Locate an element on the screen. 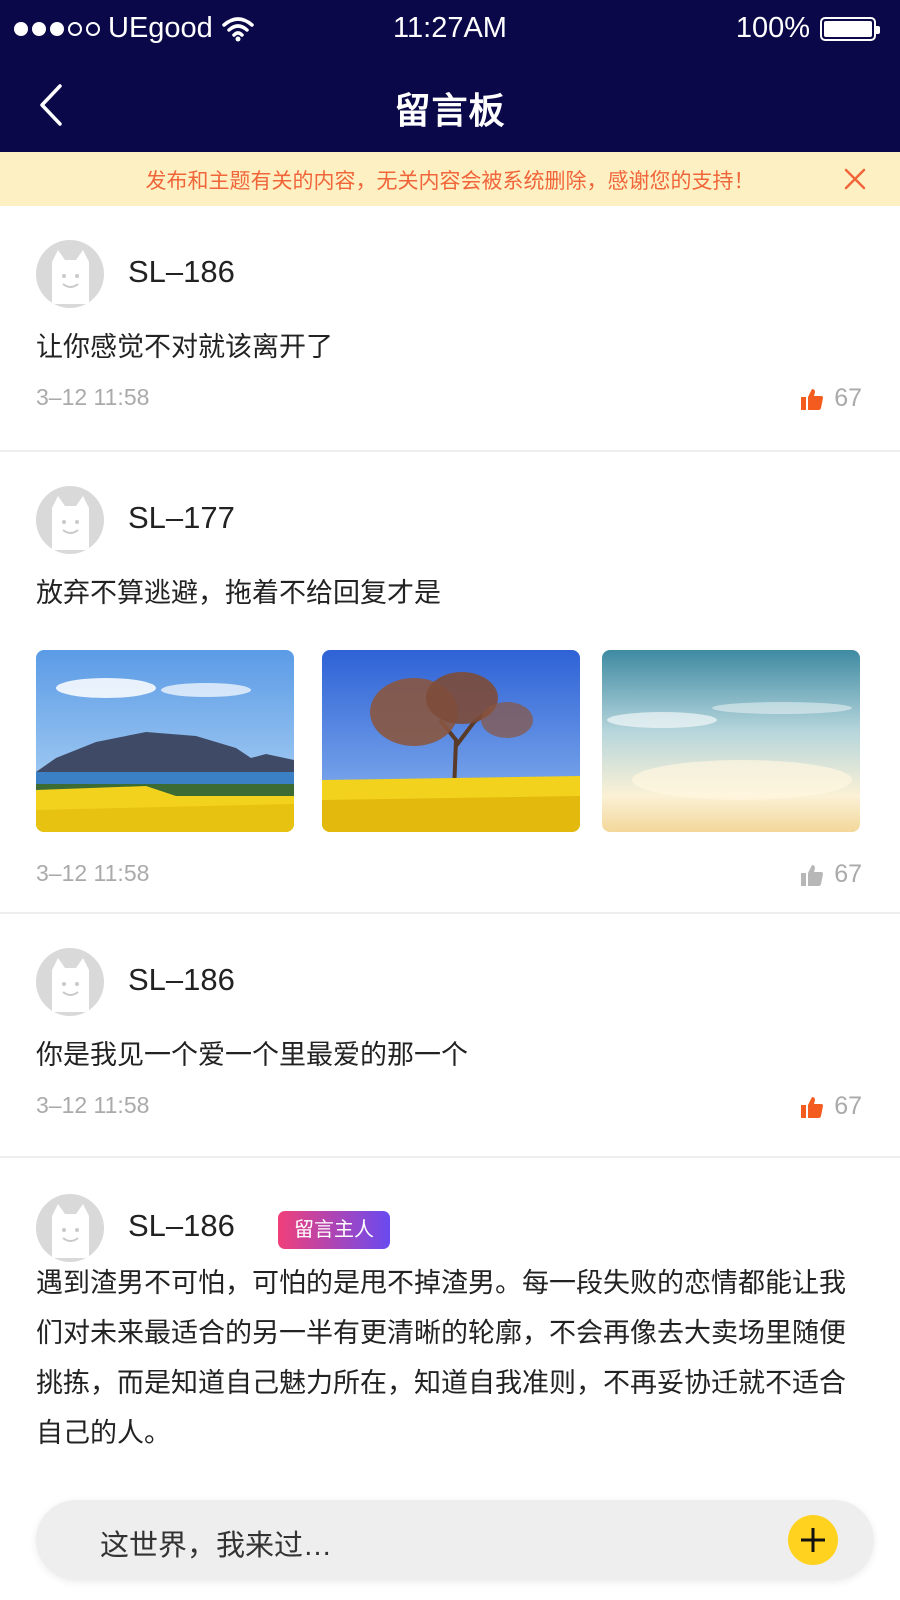  photo-sky is located at coordinates (731, 741).